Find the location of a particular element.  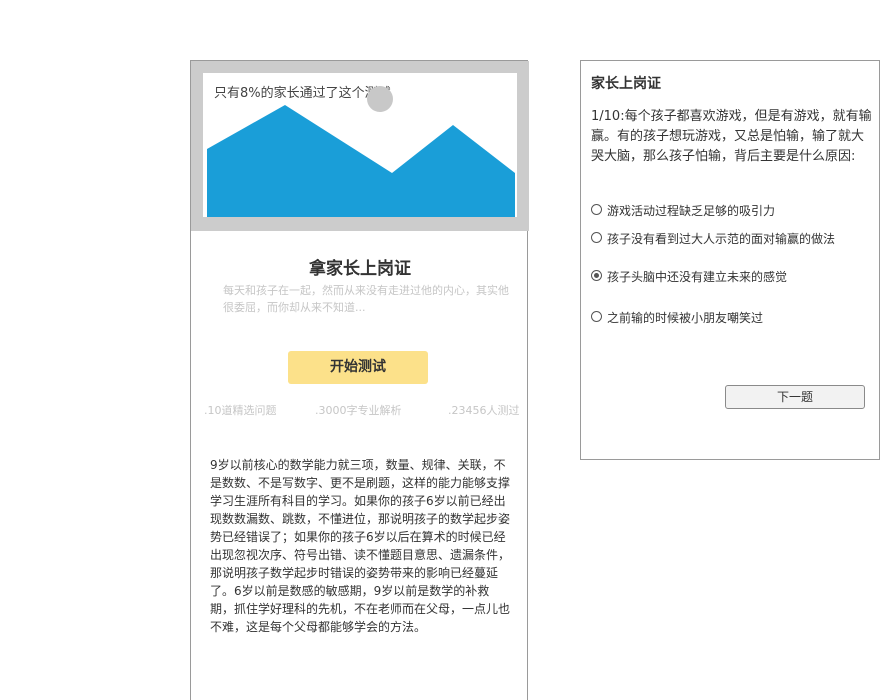

next-question-button: 下一题 is located at coordinates (795, 397).